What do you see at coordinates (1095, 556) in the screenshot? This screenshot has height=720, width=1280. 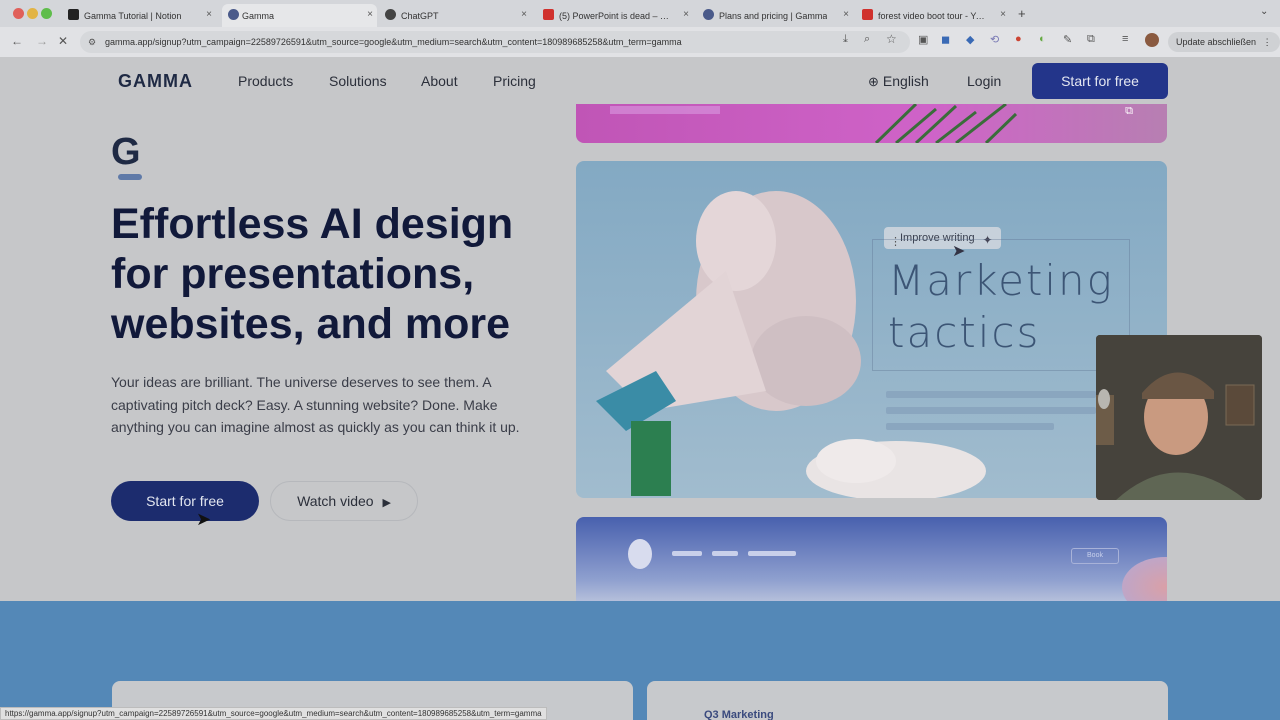 I see `book-button: Book` at bounding box center [1095, 556].